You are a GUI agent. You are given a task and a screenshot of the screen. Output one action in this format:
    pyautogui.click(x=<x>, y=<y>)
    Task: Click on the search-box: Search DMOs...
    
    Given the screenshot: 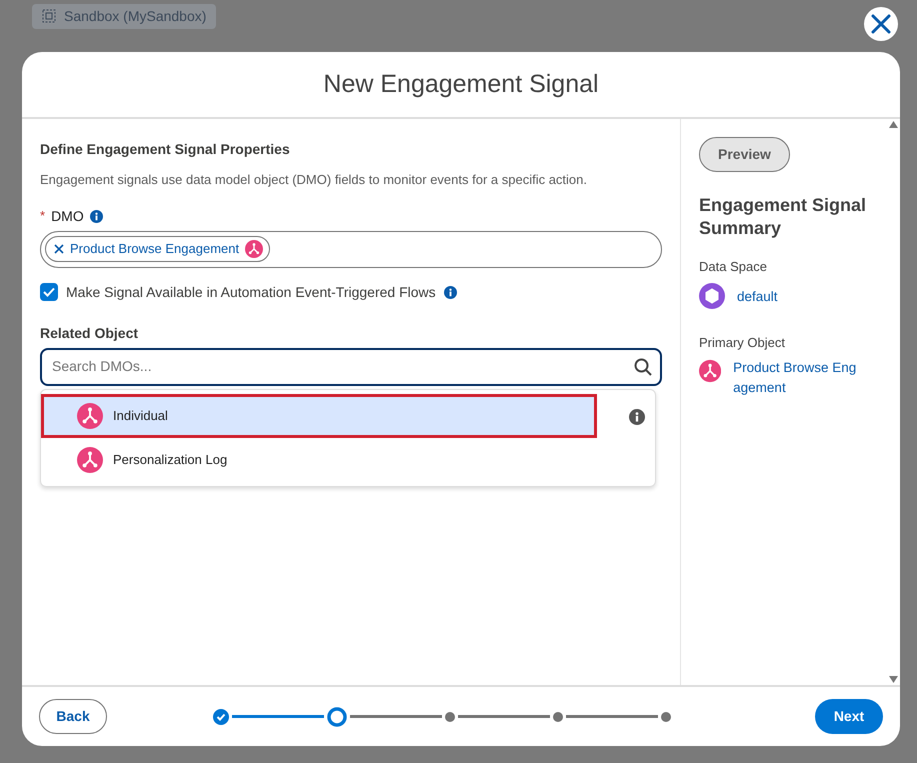 What is the action you would take?
    pyautogui.click(x=351, y=367)
    